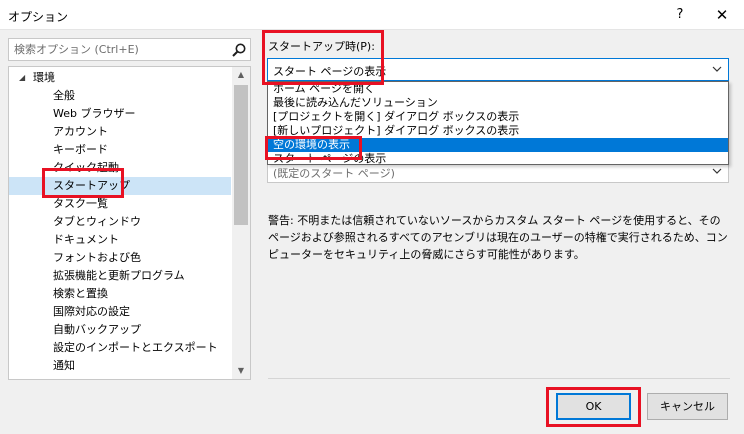  I want to click on tree-item-label: 通知, so click(64, 365).